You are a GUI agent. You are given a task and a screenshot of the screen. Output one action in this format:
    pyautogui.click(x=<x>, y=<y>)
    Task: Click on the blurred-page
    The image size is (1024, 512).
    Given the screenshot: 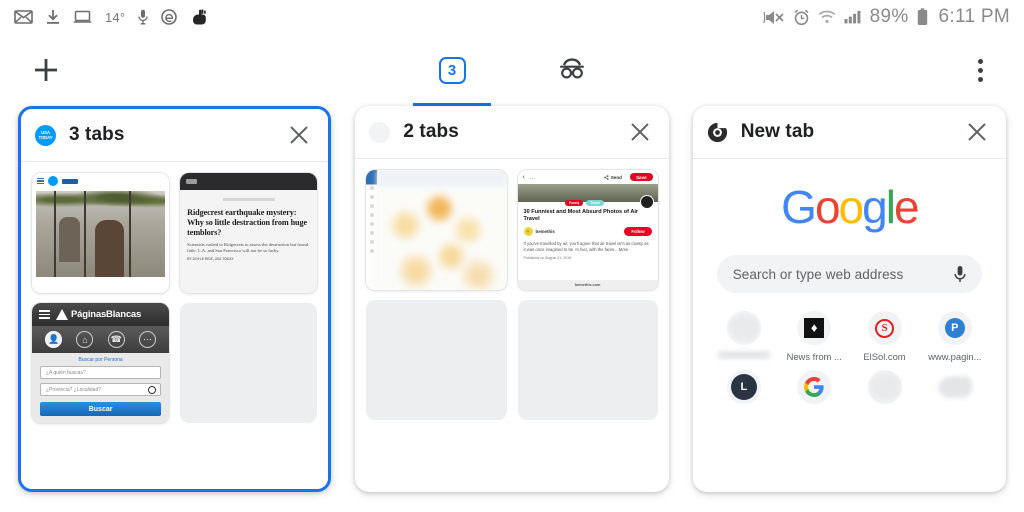 What is the action you would take?
    pyautogui.click(x=436, y=230)
    